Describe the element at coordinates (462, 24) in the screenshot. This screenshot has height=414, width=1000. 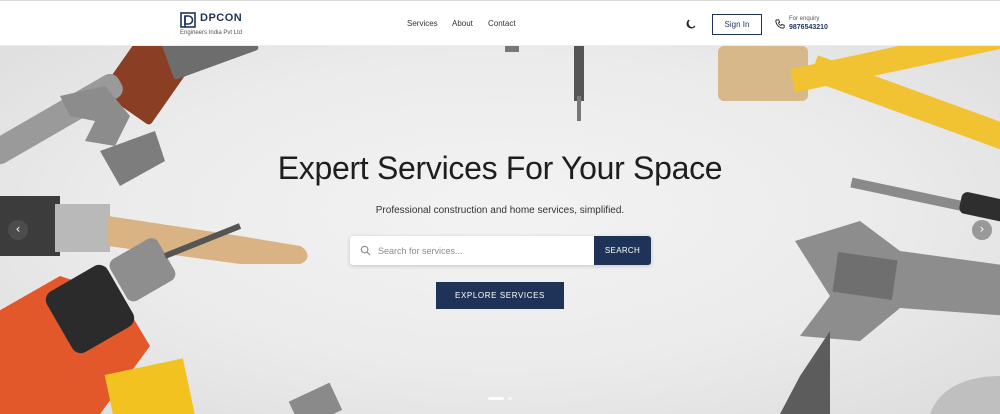
I see `nav-link-about: About` at that location.